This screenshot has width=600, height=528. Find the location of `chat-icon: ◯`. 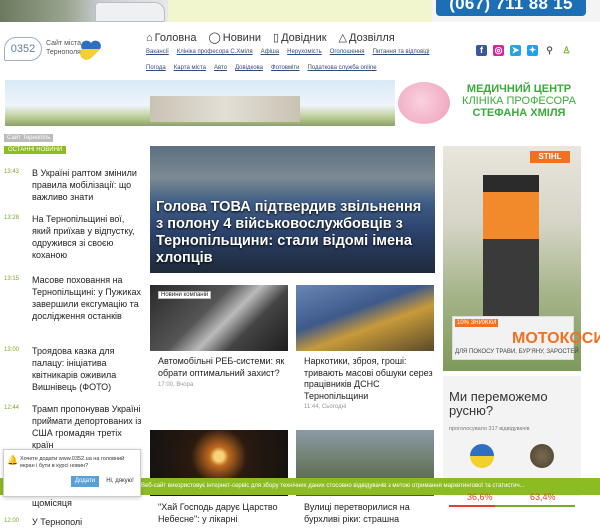

chat-icon: ◯ is located at coordinates (214, 38).